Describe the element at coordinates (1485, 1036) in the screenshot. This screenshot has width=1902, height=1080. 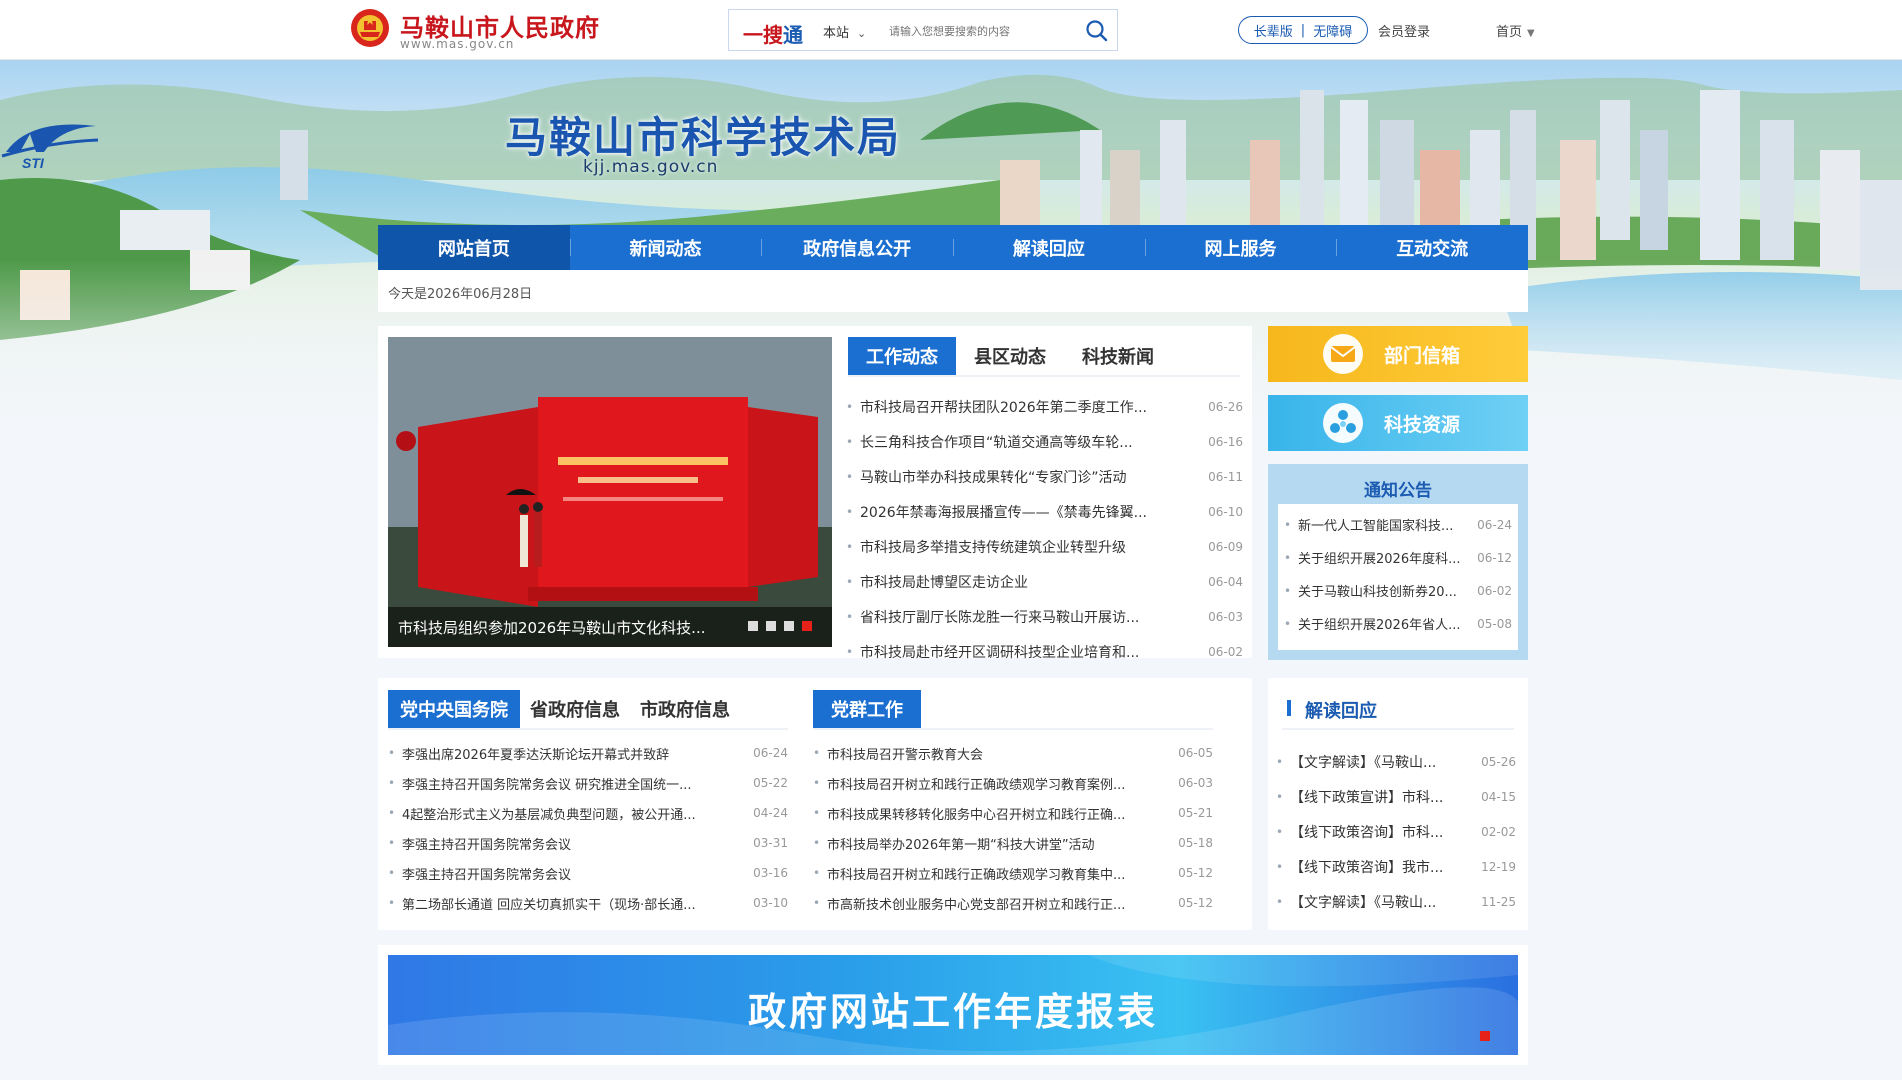
I see `banner-indicator-dot` at that location.